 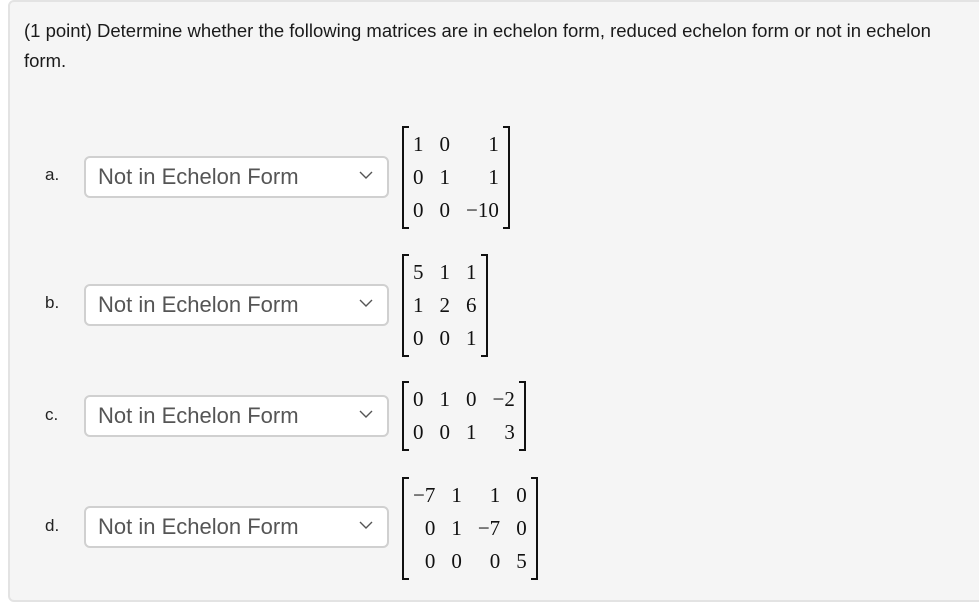 What do you see at coordinates (509, 432) in the screenshot?
I see `matrix-cell: 3` at bounding box center [509, 432].